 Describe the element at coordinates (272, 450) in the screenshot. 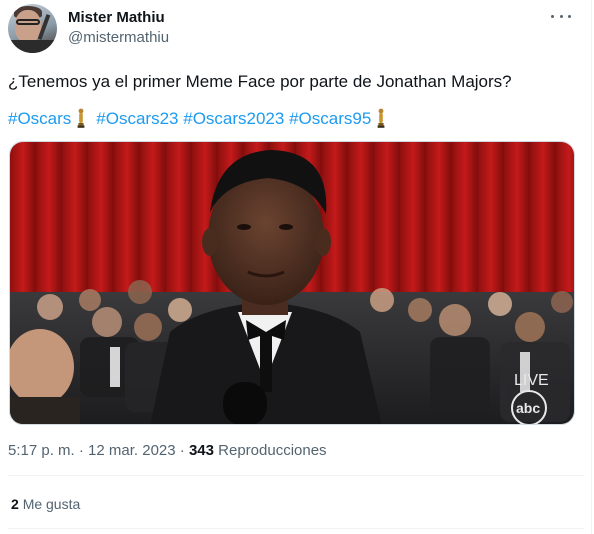

I see `views-label: Reproducciones` at that location.